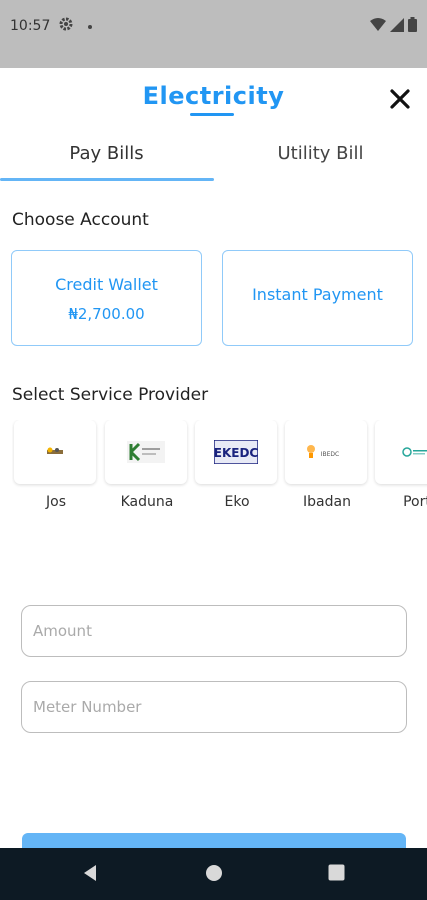 The image size is (427, 900). I want to click on tab-bar: Pay Bills Utility Bill, so click(213, 157).